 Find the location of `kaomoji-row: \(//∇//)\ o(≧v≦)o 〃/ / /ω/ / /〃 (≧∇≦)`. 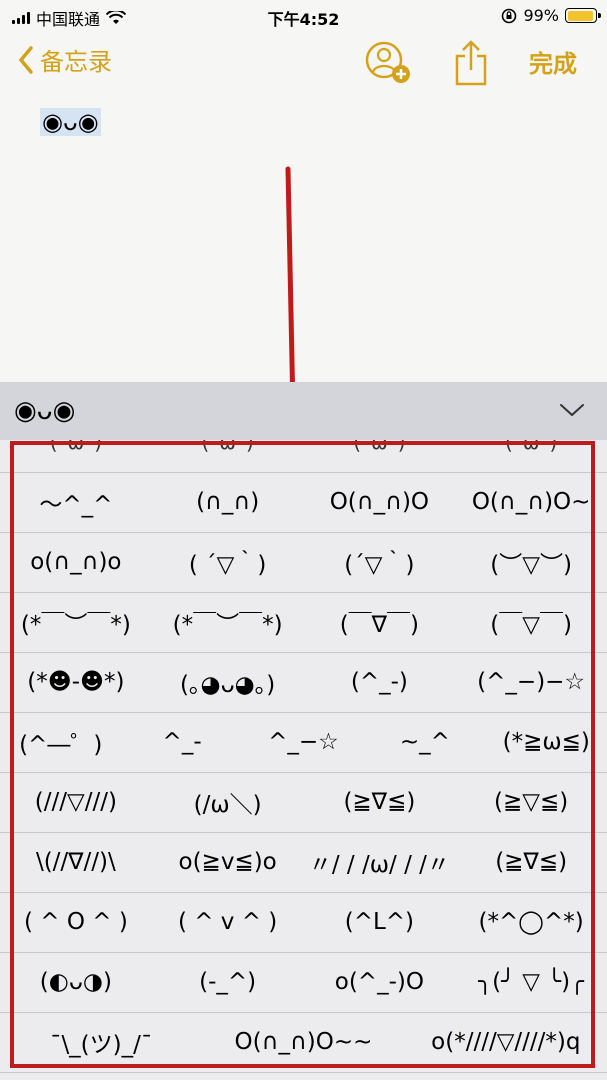

kaomoji-row: \(//∇//)\ o(≧v≦)o 〃/ / /ω/ / /〃 (≧∇≦) is located at coordinates (303, 862).